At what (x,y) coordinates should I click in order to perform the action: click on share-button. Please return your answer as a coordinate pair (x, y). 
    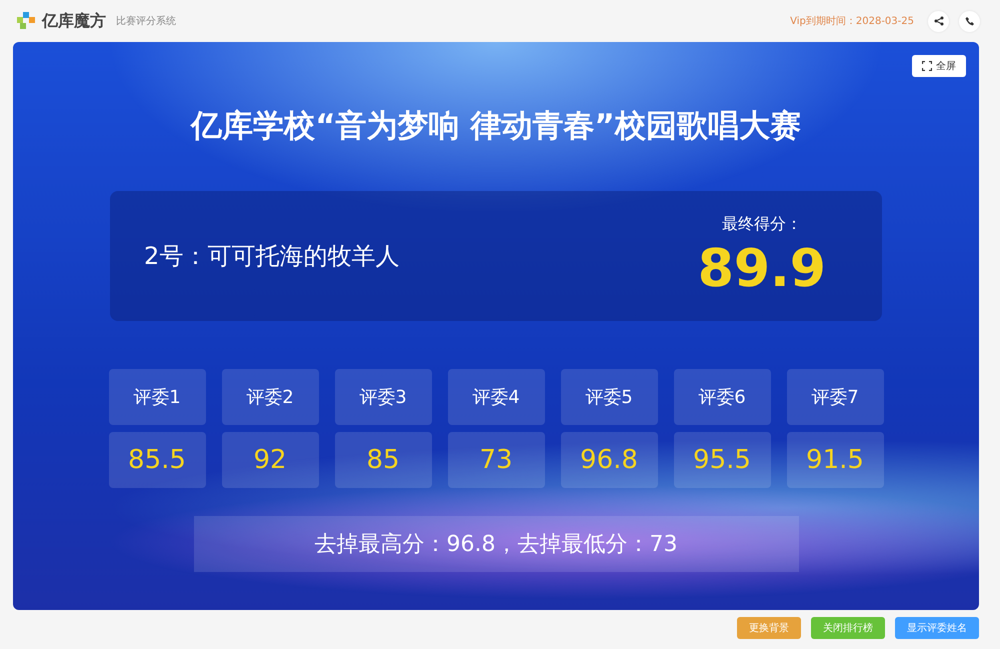
    Looking at the image, I should click on (938, 21).